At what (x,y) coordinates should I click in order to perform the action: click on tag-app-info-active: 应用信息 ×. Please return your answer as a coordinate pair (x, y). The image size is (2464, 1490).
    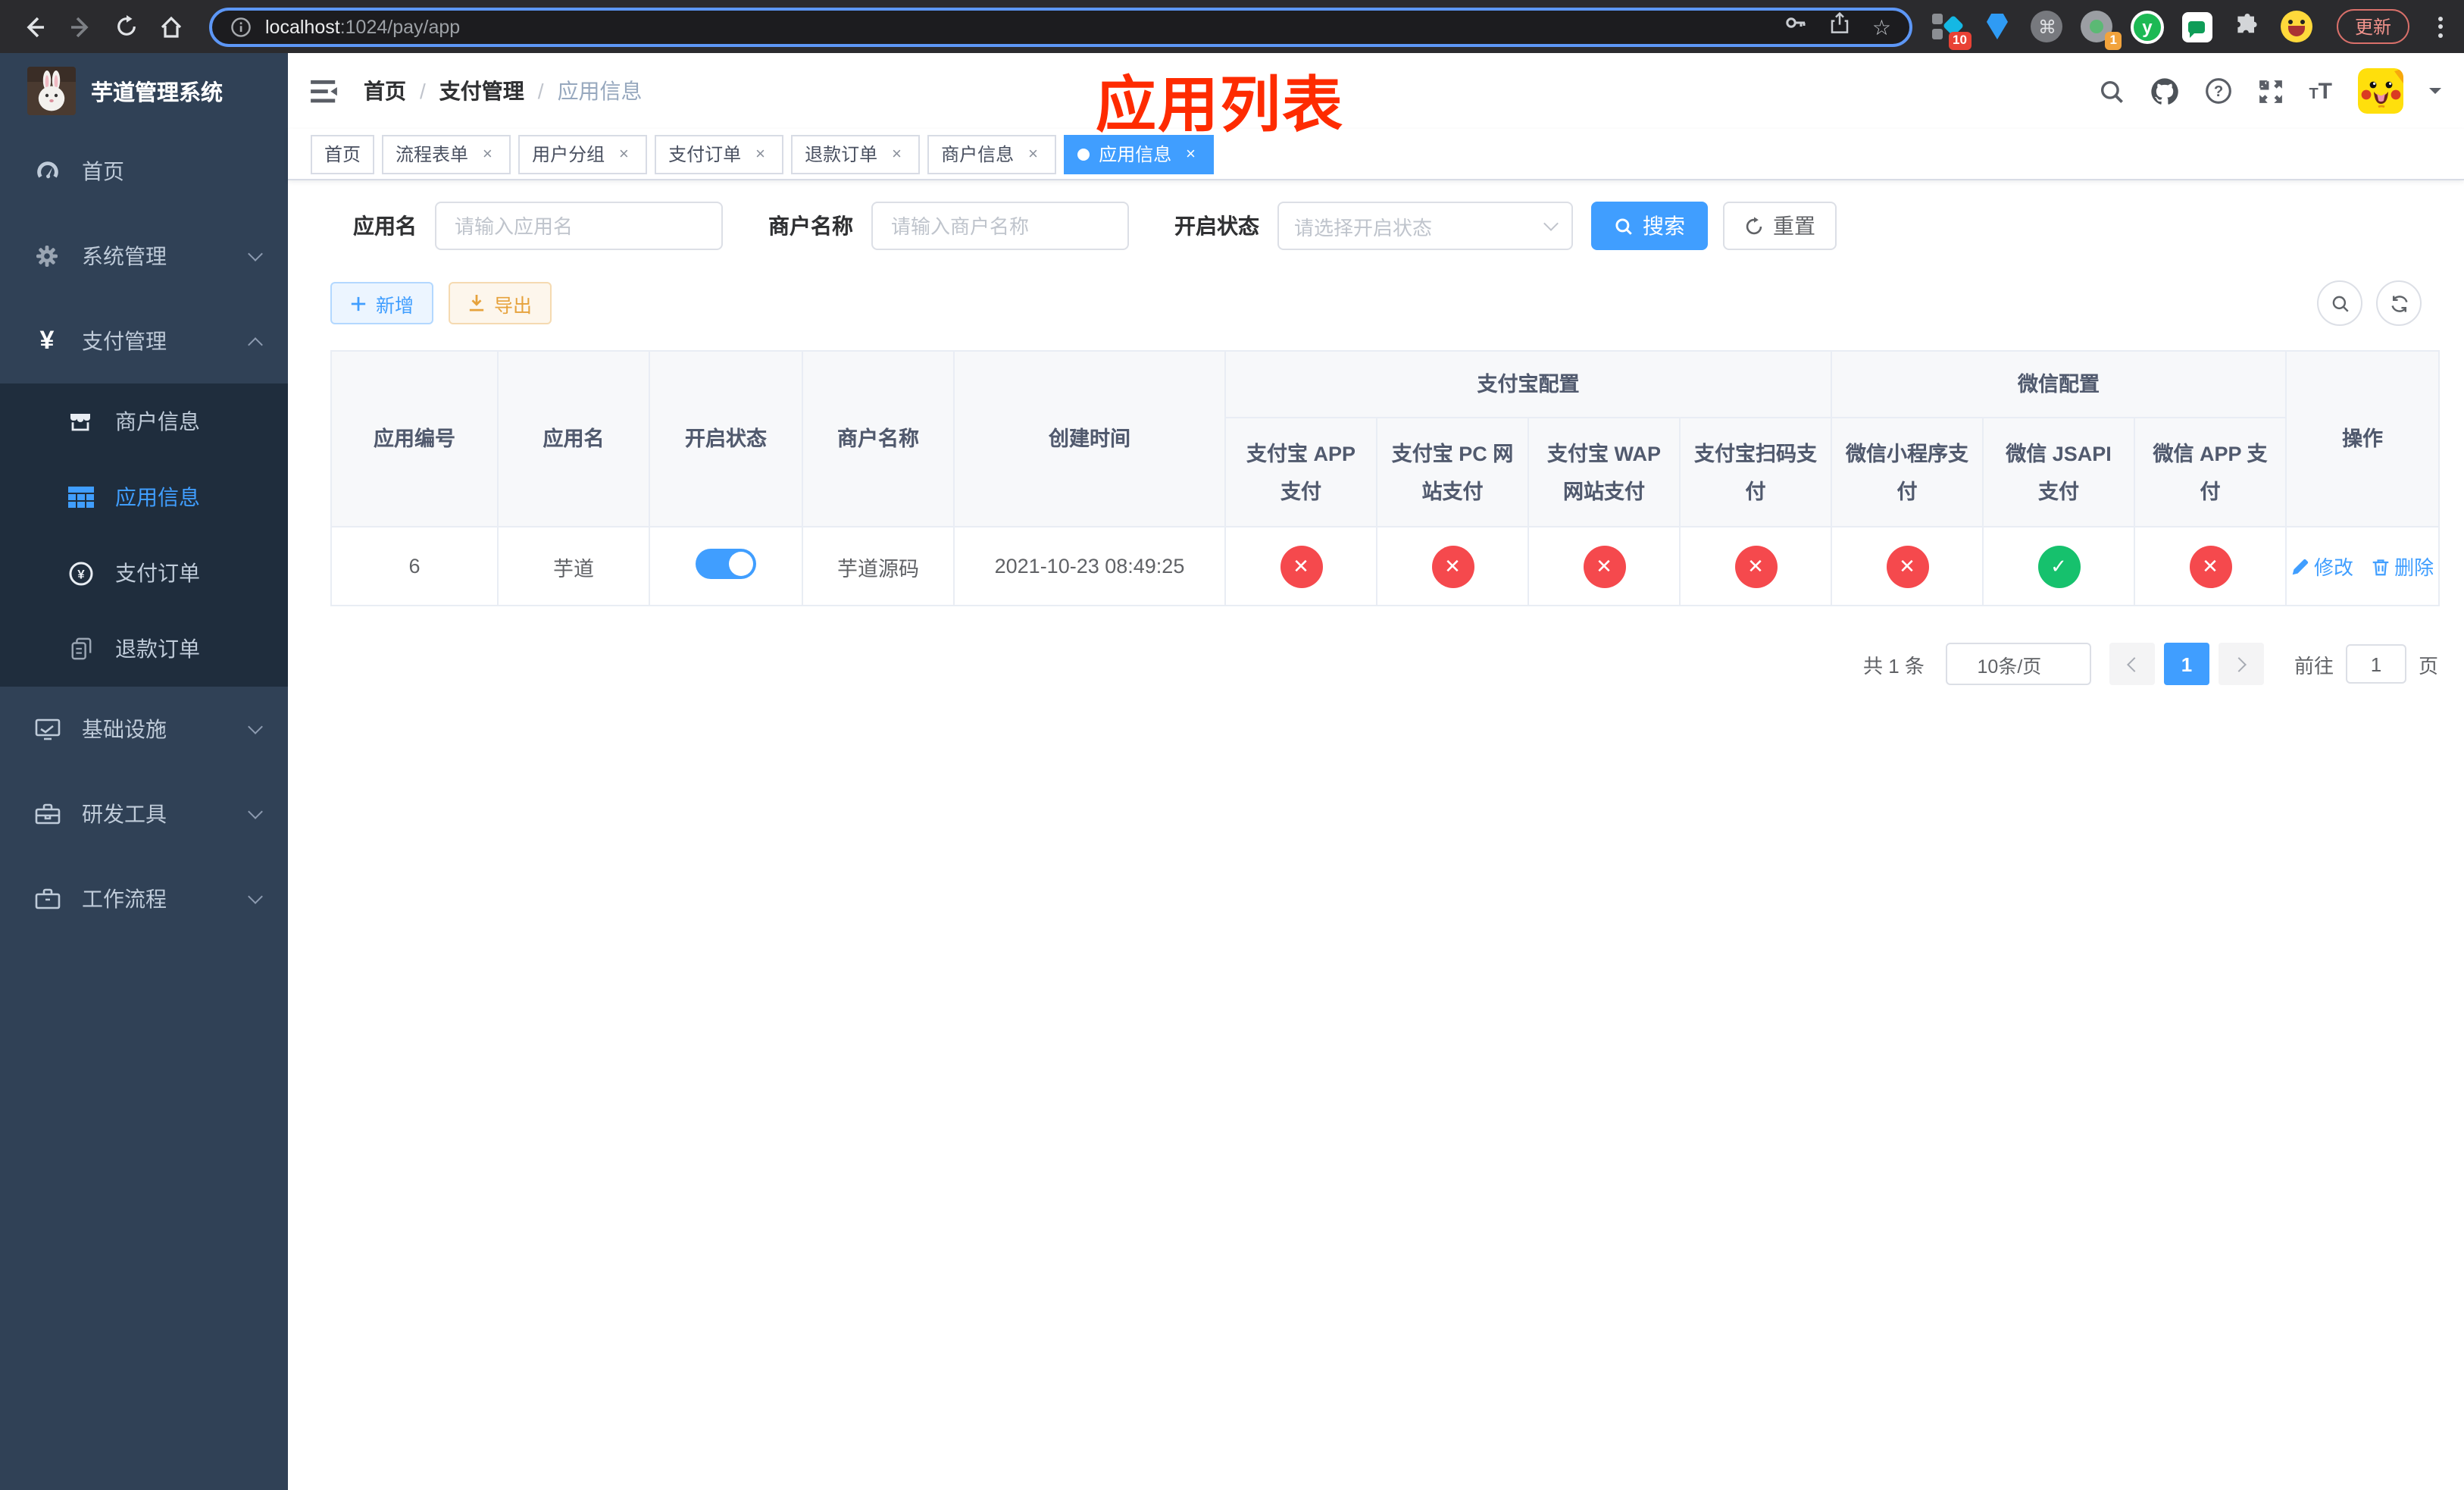
    Looking at the image, I should click on (1139, 154).